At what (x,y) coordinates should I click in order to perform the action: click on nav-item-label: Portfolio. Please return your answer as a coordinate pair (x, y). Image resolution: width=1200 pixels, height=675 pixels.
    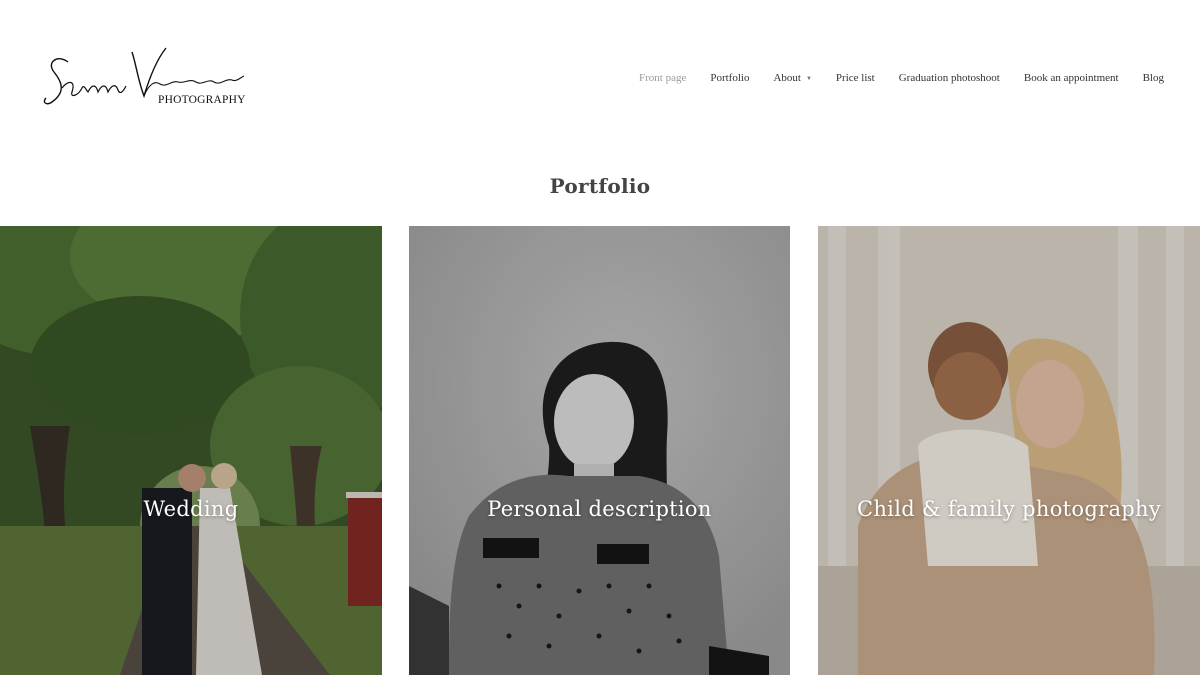
    Looking at the image, I should click on (730, 78).